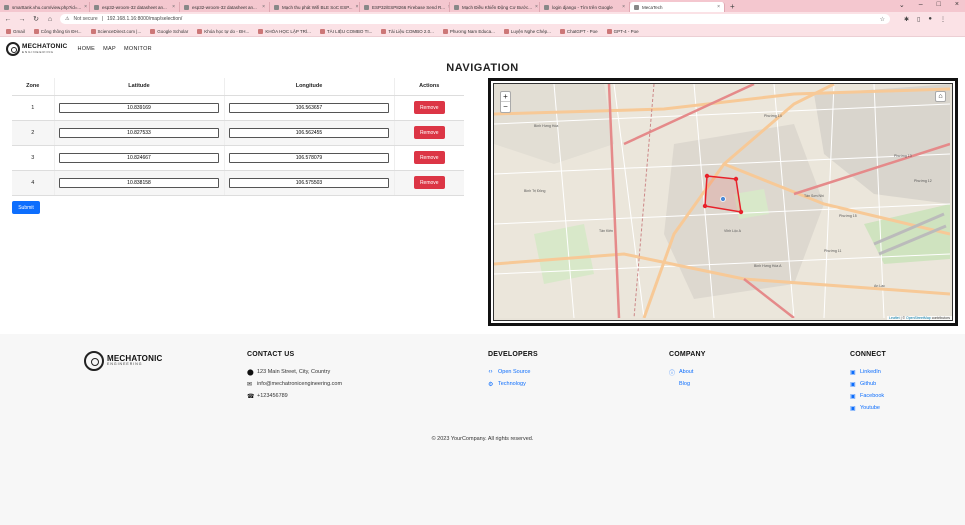  What do you see at coordinates (513, 372) in the screenshot?
I see `link-open-source: ‹› Open Source` at bounding box center [513, 372].